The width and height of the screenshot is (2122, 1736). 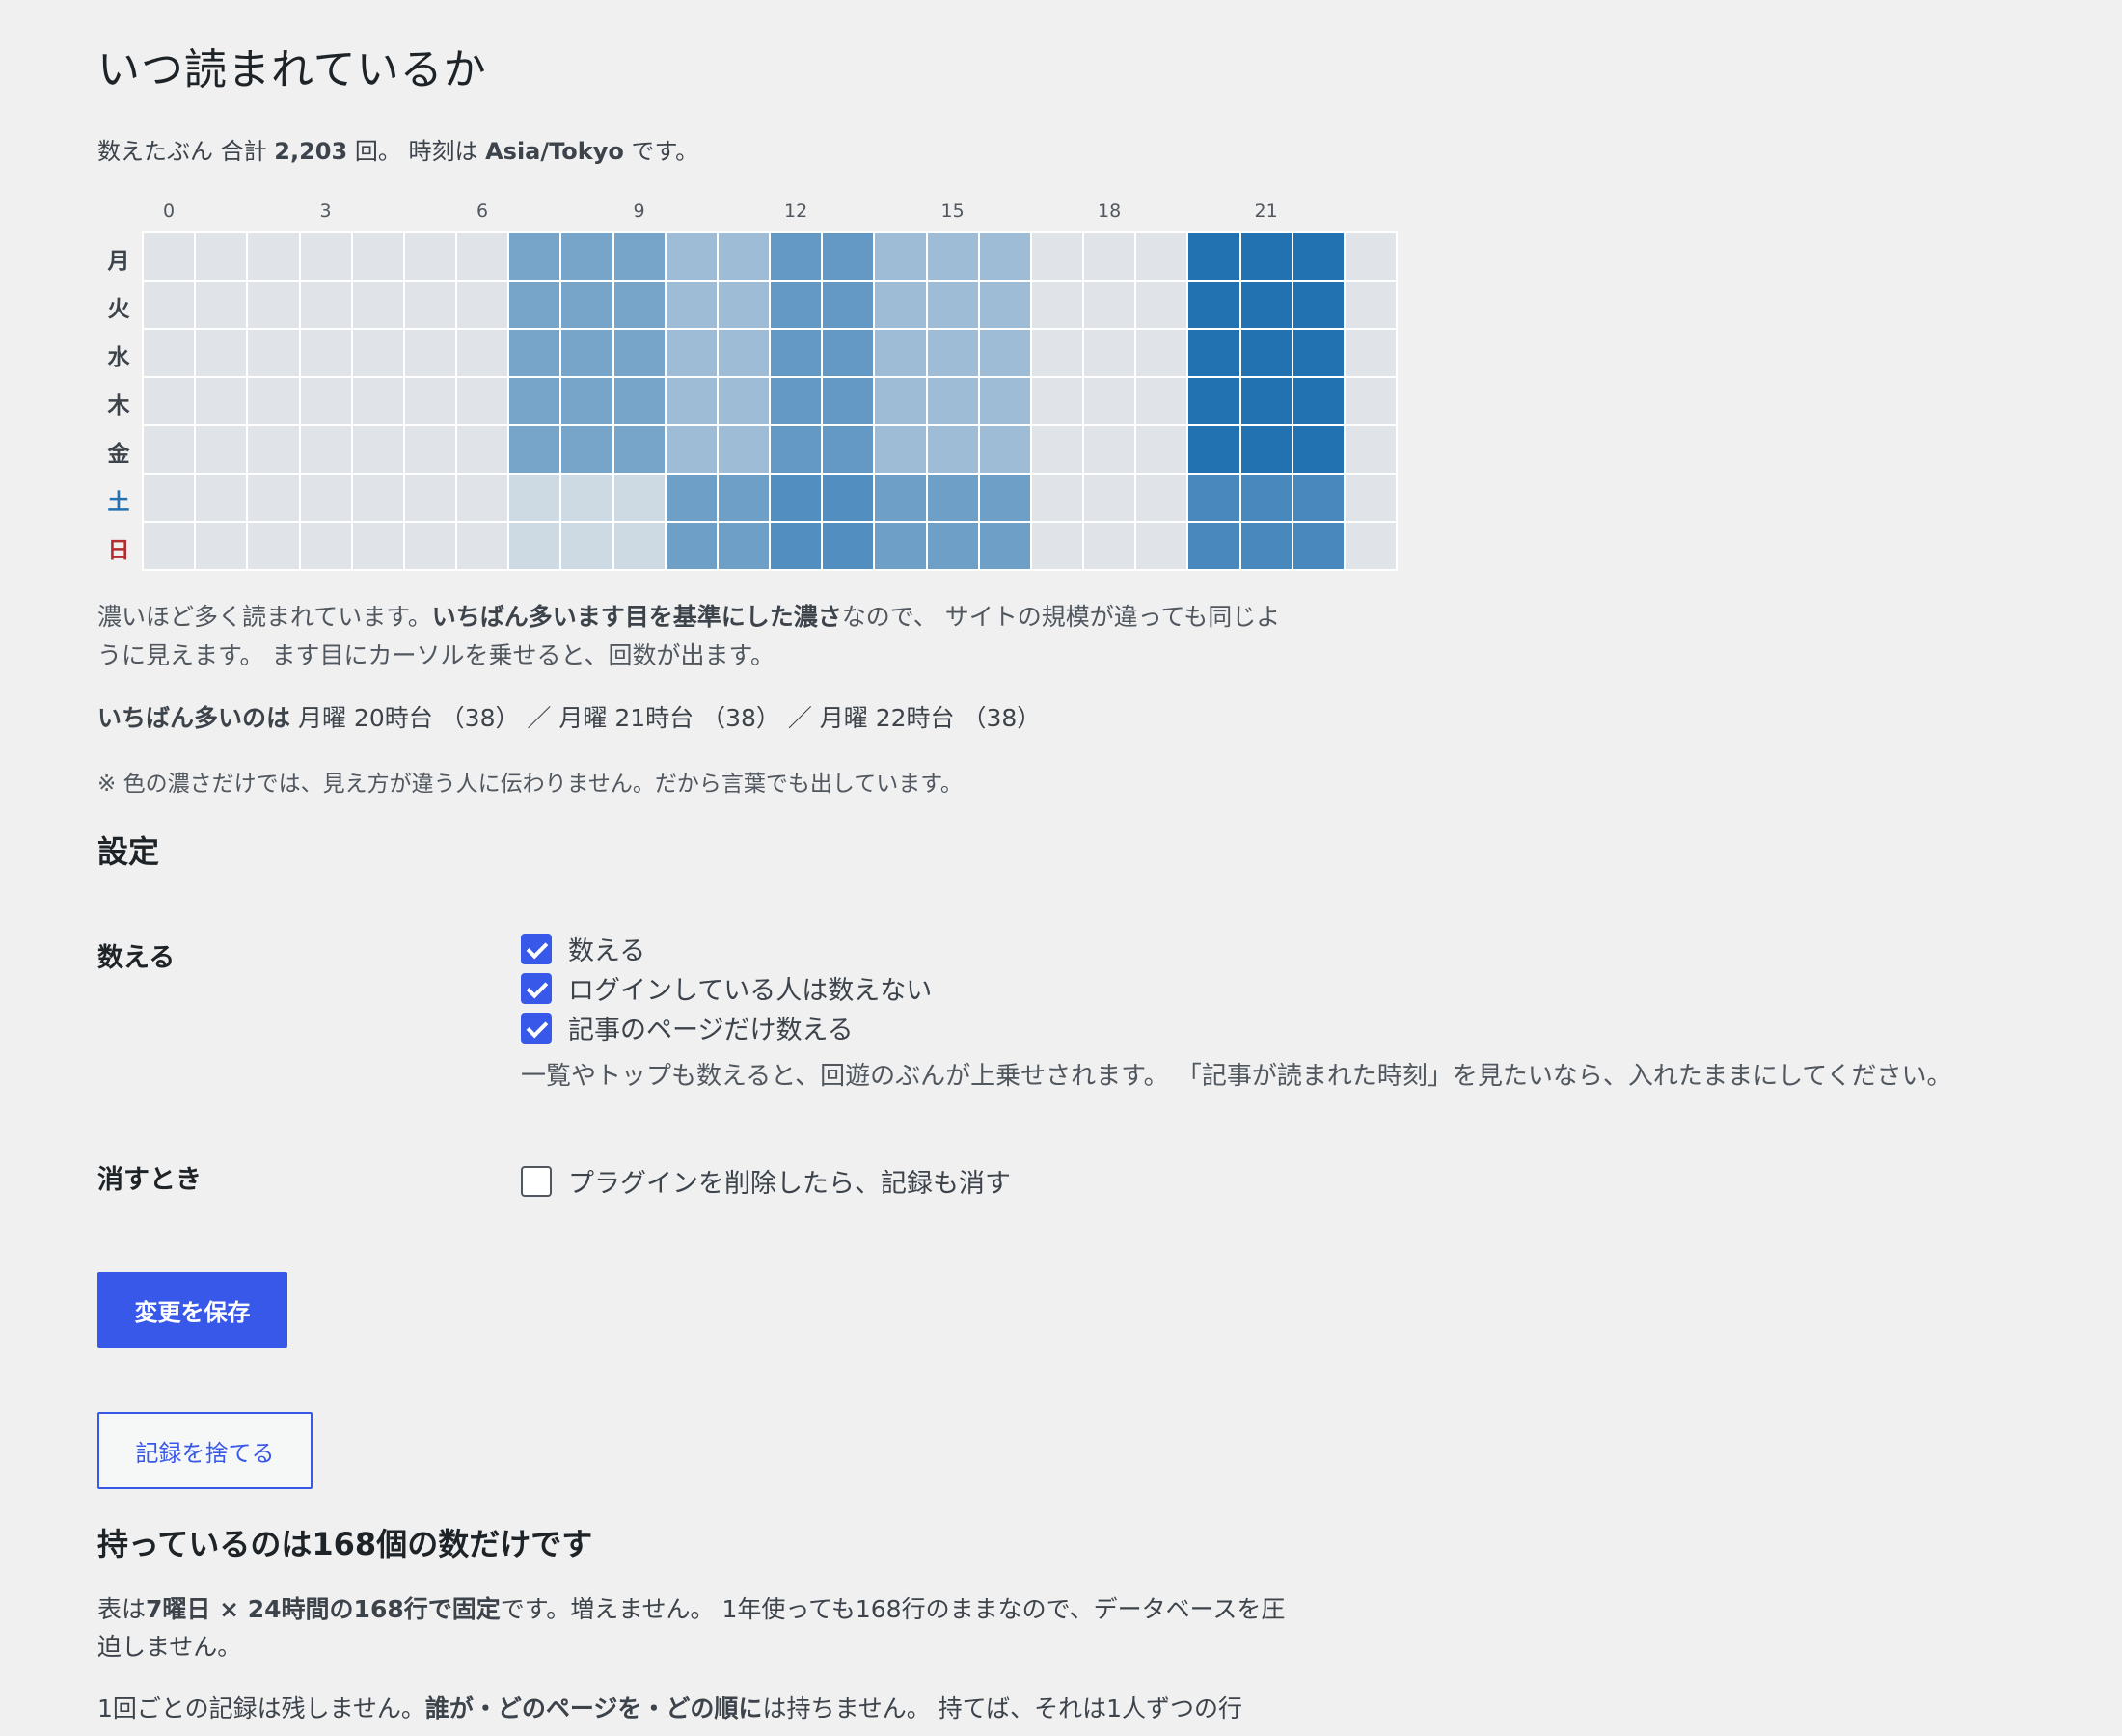 What do you see at coordinates (688, 1028) in the screenshot?
I see `posts-only-checkbox-row: 記事のページだけ数える` at bounding box center [688, 1028].